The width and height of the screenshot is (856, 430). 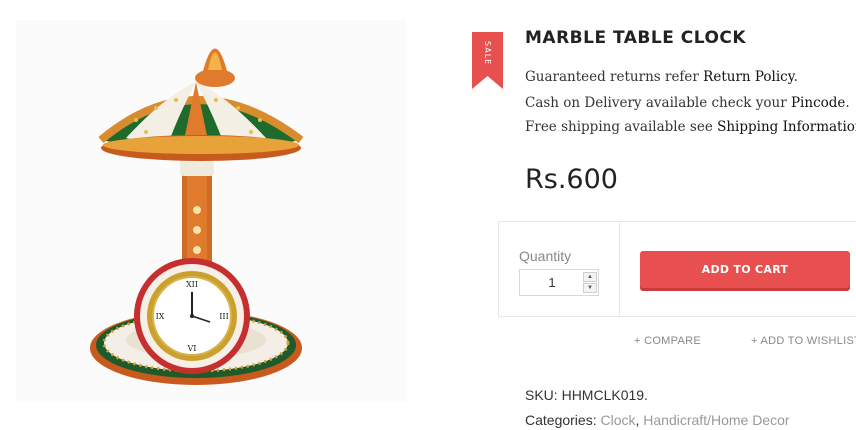 I want to click on decrement-icon: ▼, so click(x=590, y=288).